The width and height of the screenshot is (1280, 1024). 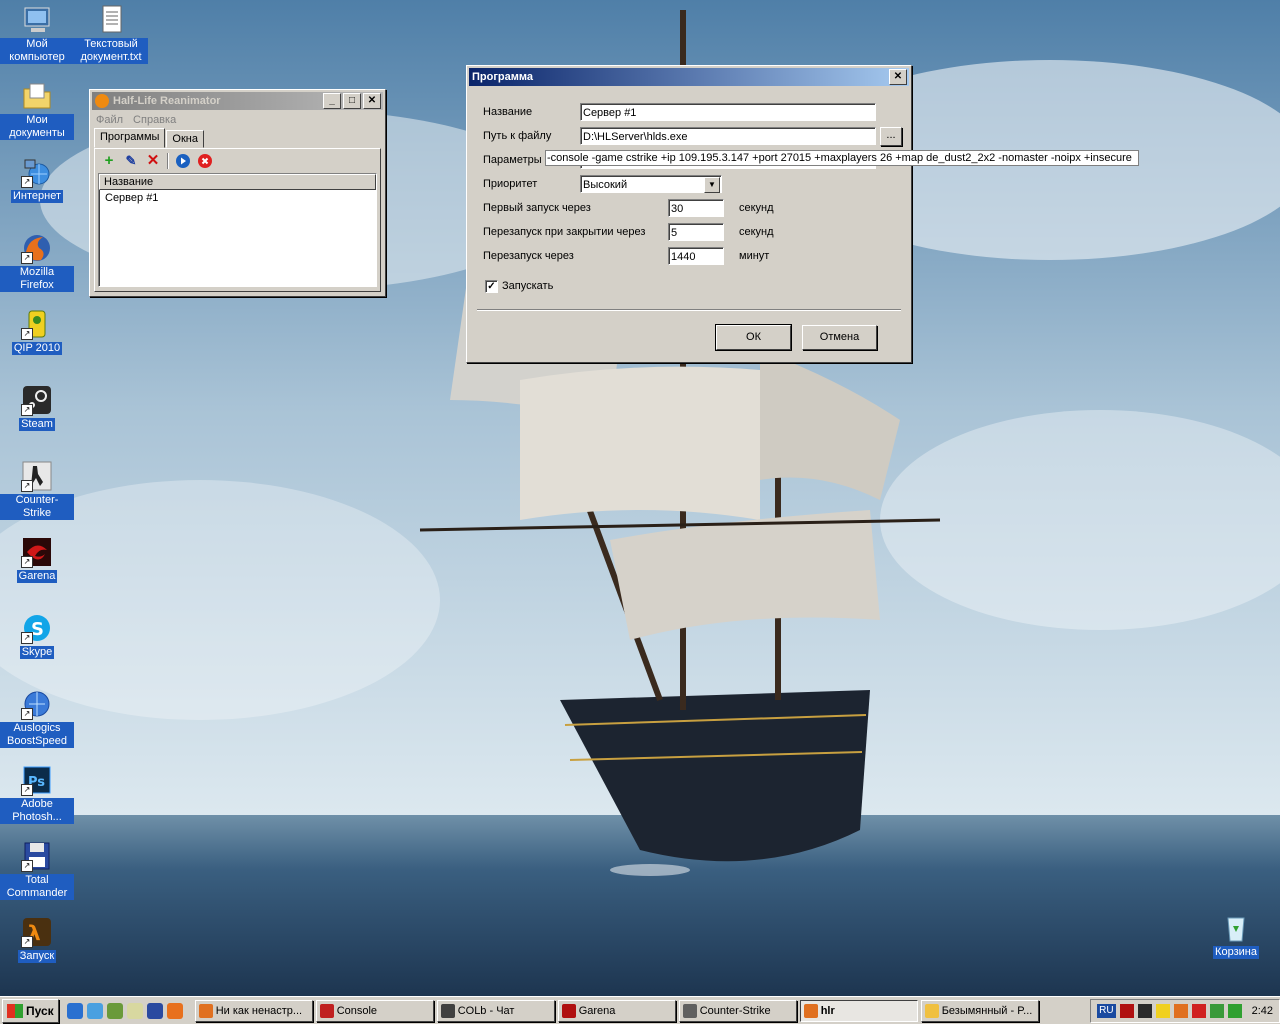 What do you see at coordinates (689, 77) in the screenshot?
I see `dialog-titlebar: Программа ✕` at bounding box center [689, 77].